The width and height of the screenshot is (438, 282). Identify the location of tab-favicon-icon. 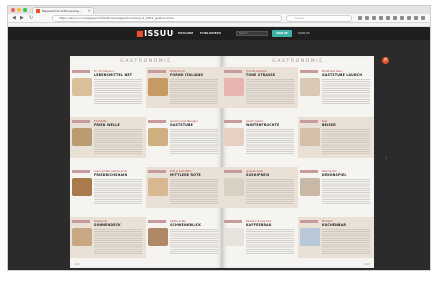
(38, 11).